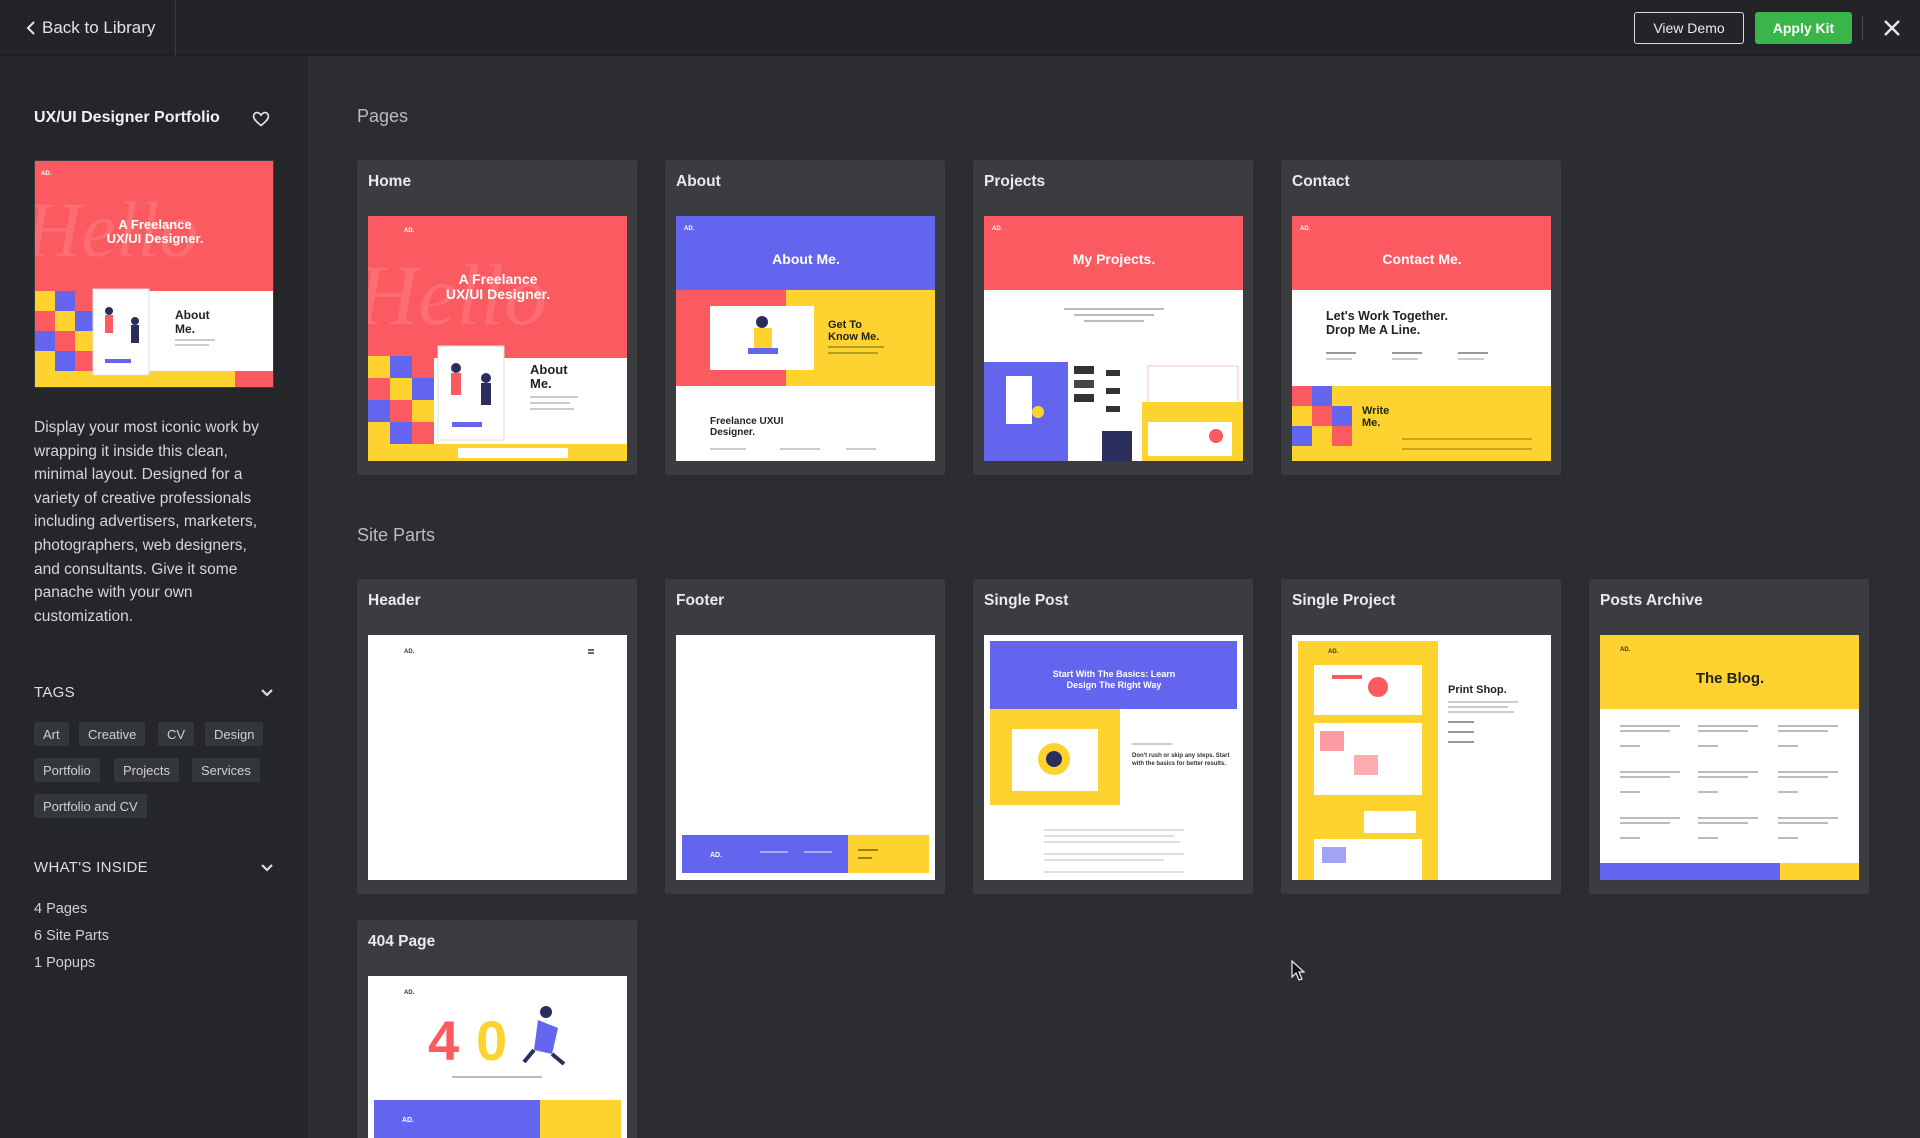  Describe the element at coordinates (154, 867) in the screenshot. I see `whats-inside-section-header: WHAT'S INSIDE` at that location.